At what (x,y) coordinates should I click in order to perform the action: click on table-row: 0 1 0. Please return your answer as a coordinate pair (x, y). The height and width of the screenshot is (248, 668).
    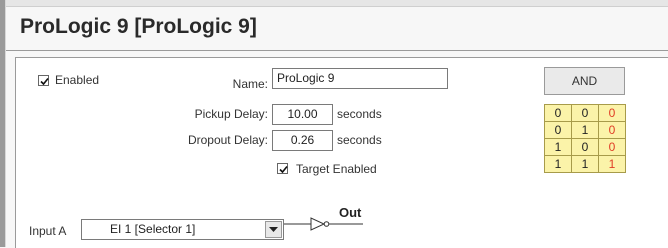
    Looking at the image, I should click on (585, 130).